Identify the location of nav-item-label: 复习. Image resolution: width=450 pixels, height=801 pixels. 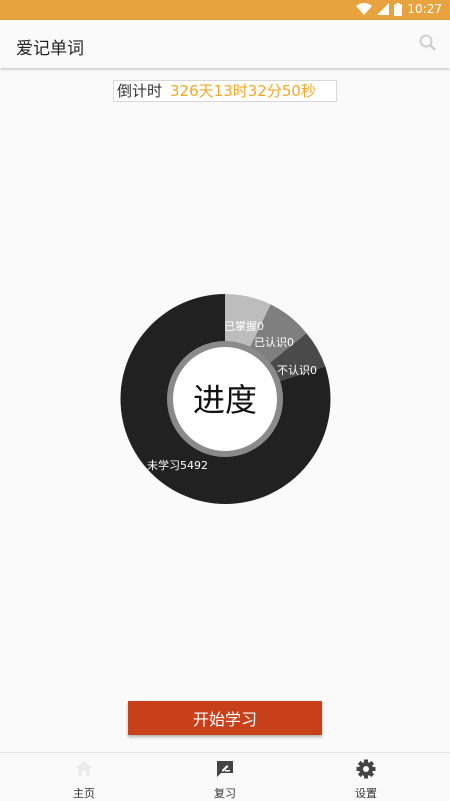
(225, 793).